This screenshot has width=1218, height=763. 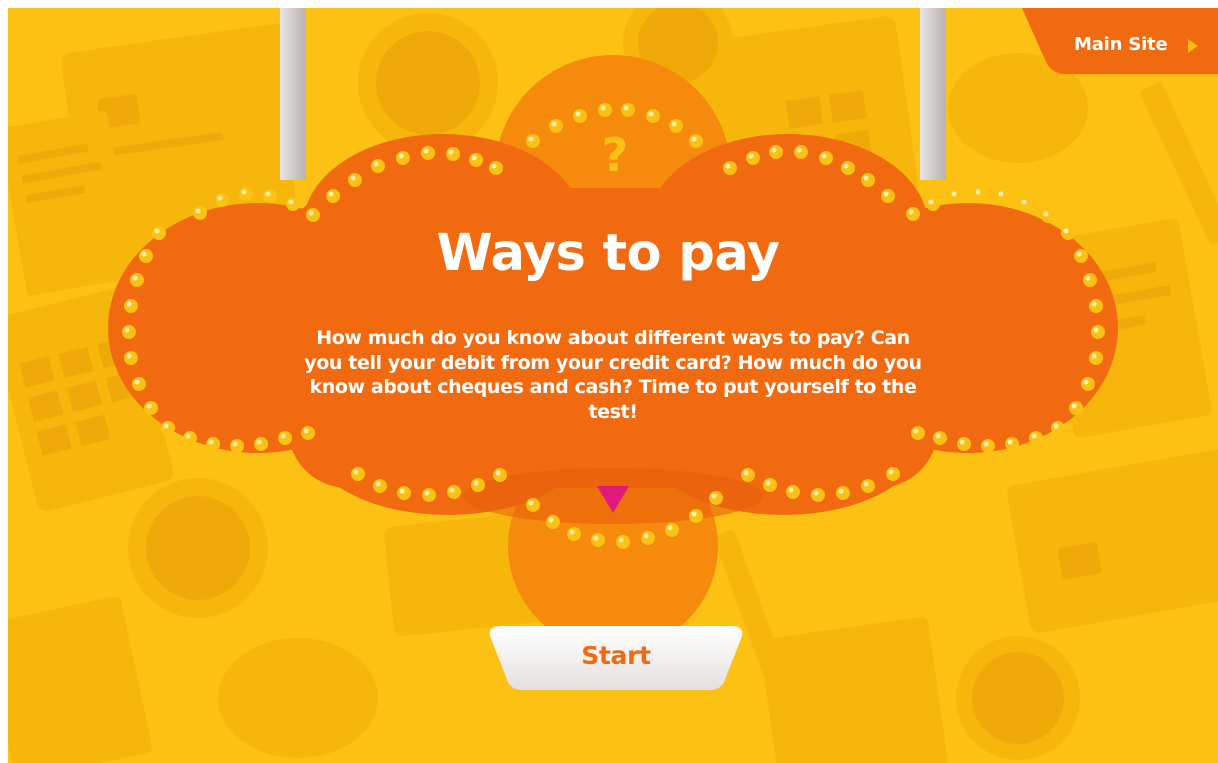 I want to click on start-button: Start, so click(x=616, y=658).